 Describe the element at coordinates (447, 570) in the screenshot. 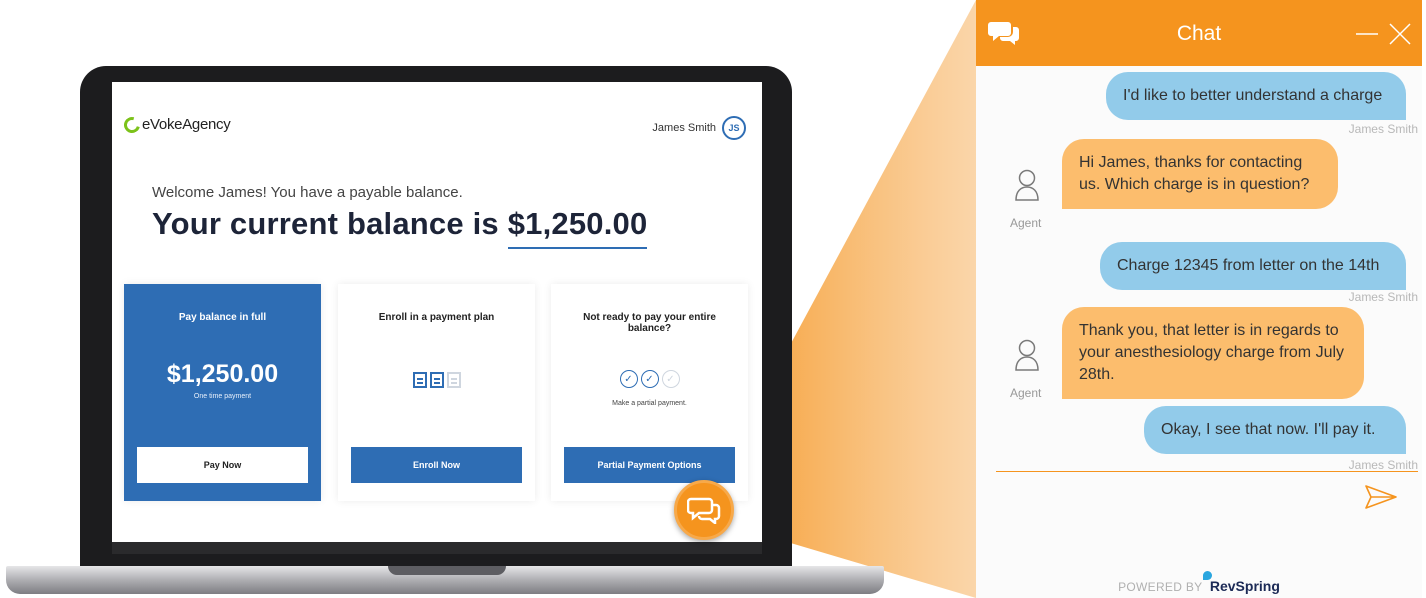

I see `laptop-notch` at that location.